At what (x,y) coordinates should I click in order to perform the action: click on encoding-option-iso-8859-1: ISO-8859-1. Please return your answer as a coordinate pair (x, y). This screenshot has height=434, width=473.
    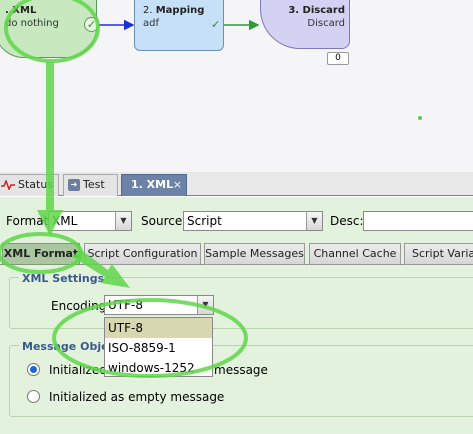
    Looking at the image, I should click on (158, 348).